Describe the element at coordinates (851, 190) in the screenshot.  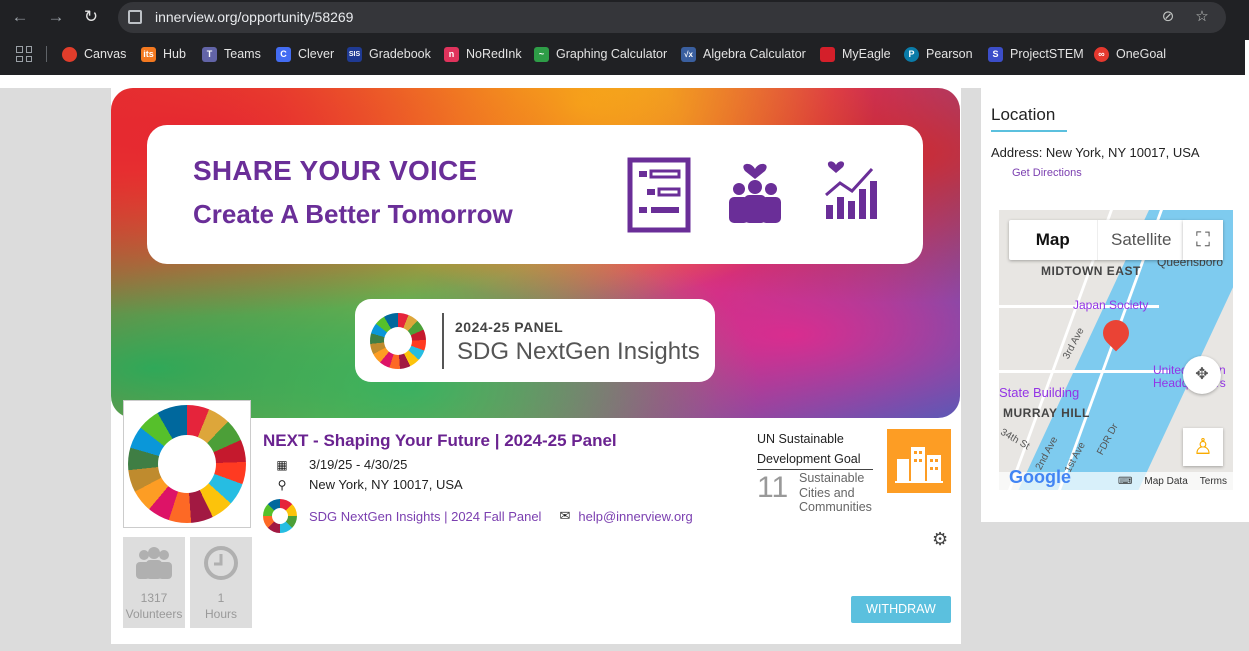
I see `growth-chart-icon` at that location.